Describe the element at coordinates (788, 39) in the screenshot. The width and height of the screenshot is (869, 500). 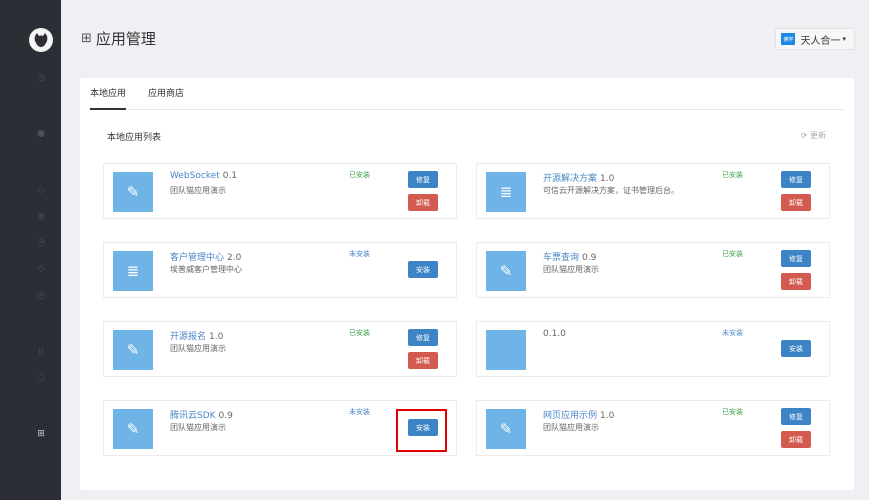
I see `avatar: 佛学` at that location.